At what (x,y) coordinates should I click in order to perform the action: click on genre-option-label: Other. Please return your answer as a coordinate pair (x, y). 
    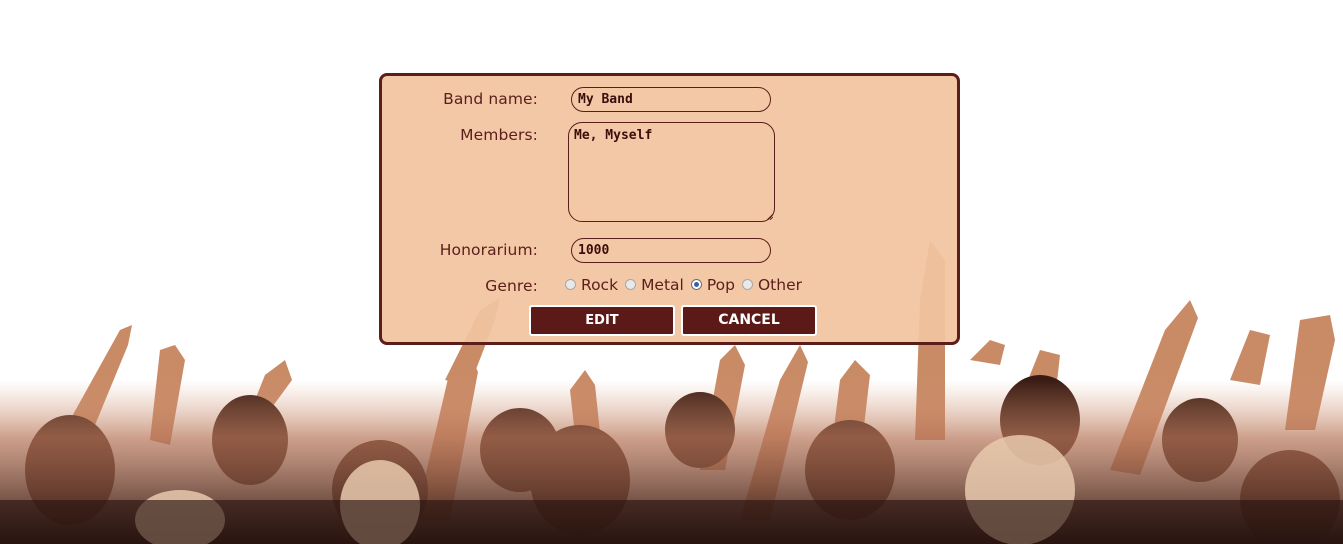
    Looking at the image, I should click on (779, 285).